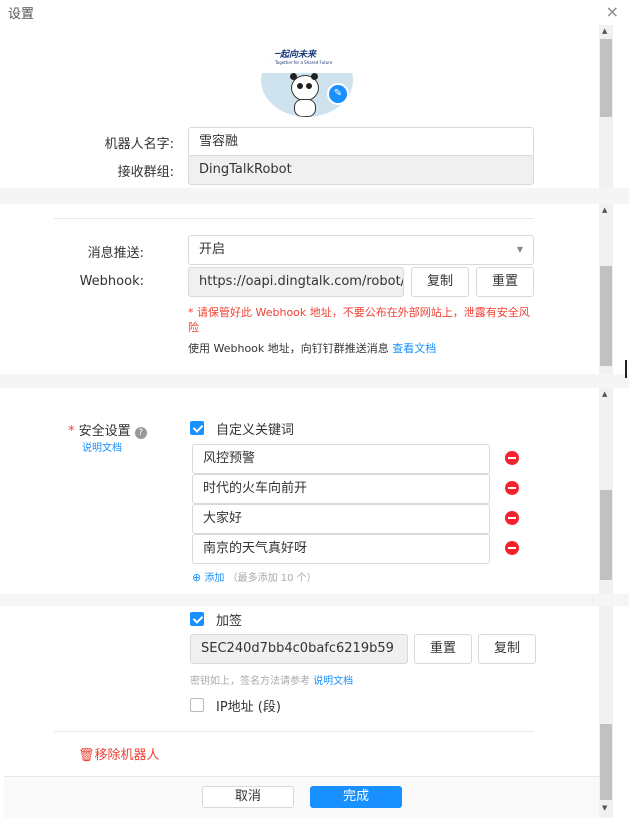 The image size is (629, 823). I want to click on scrollbar: ▼, so click(606, 712).